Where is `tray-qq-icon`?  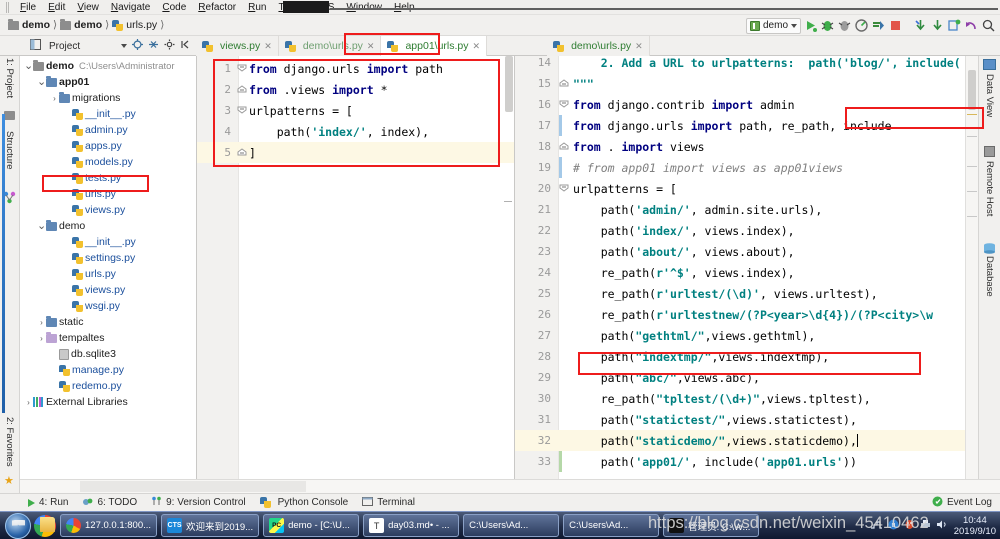
tray-qq-icon is located at coordinates (909, 525).